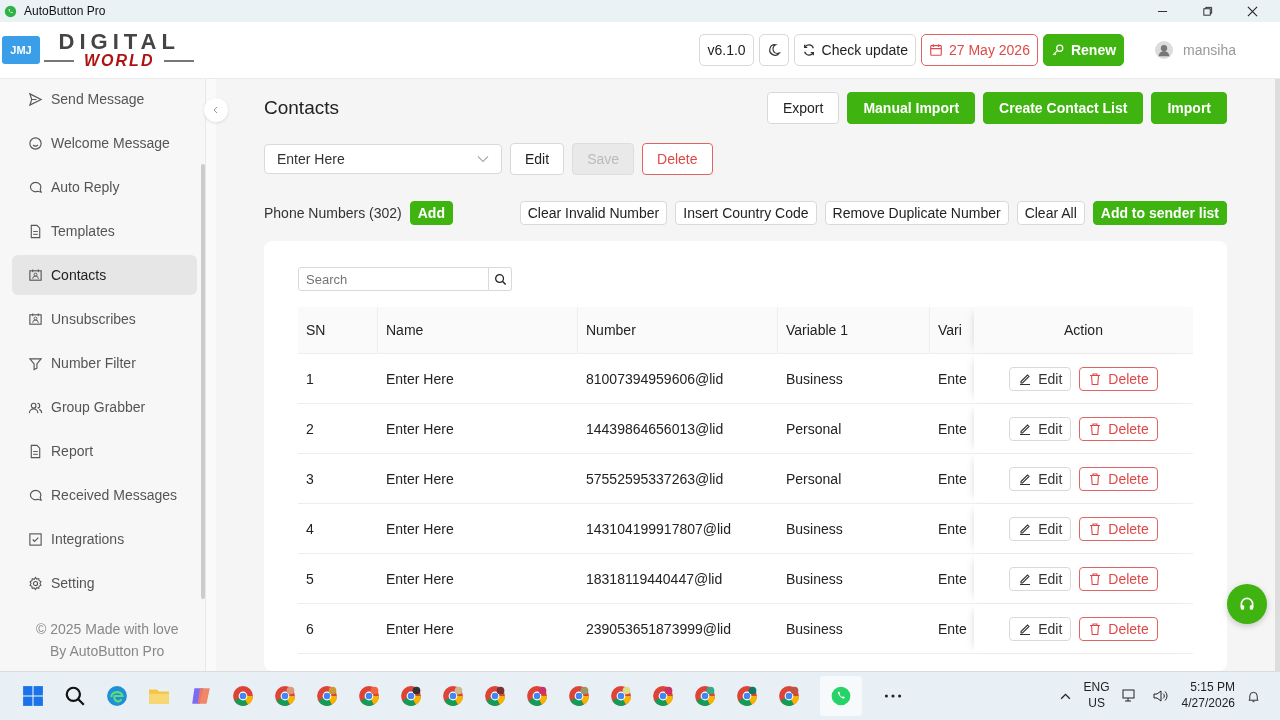 The width and height of the screenshot is (1280, 720). I want to click on column-header: Number, so click(678, 330).